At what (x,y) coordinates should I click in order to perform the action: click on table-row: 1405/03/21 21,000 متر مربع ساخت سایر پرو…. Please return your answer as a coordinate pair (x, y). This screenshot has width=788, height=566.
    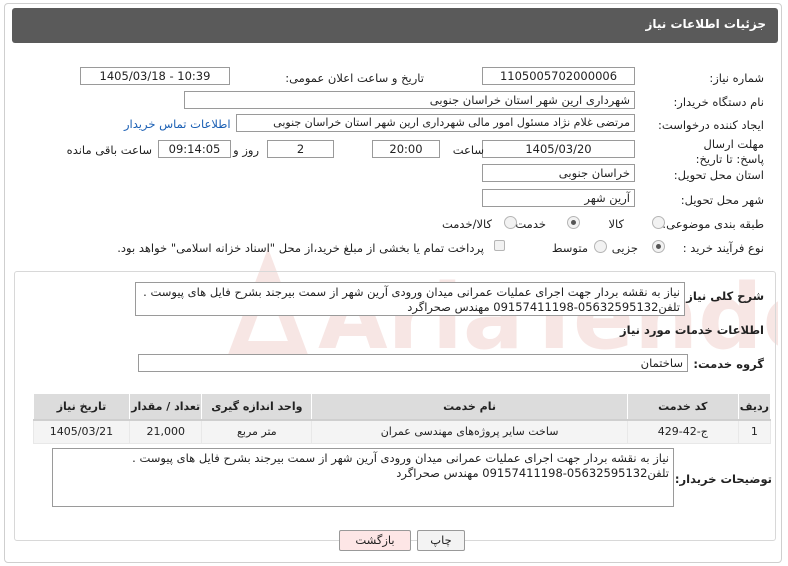
    Looking at the image, I should click on (402, 431).